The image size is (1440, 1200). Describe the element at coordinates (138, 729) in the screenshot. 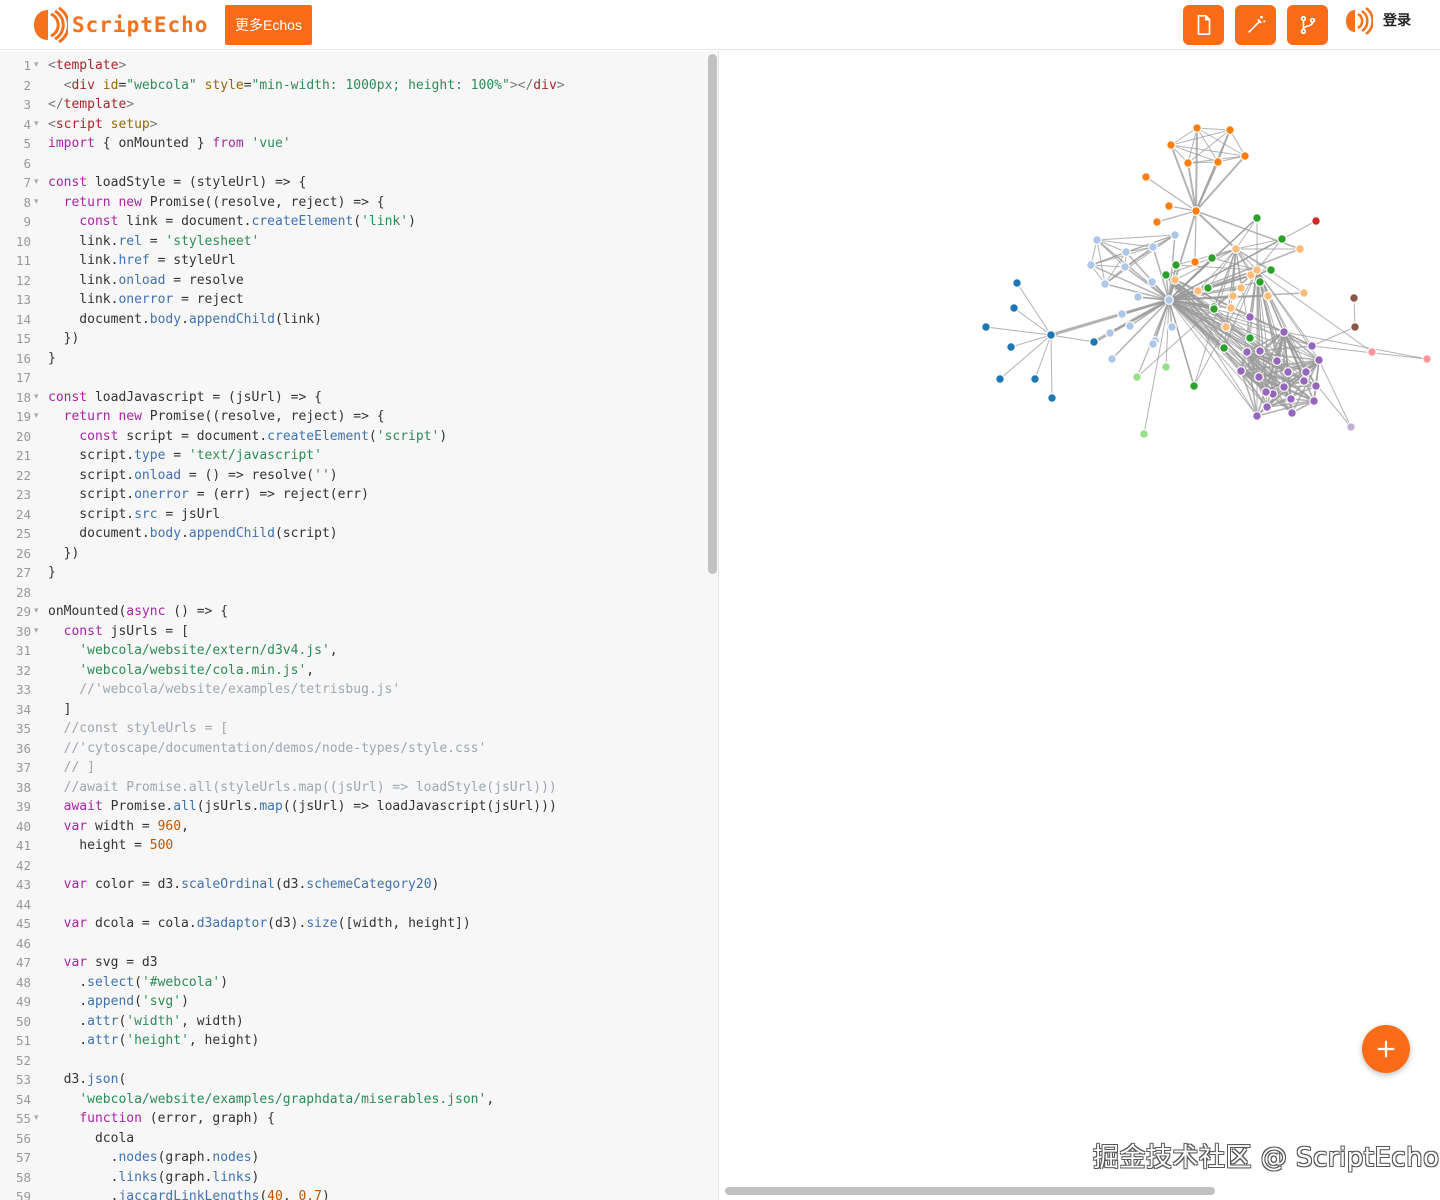

I see `code-line: //const styleUrls = [` at that location.